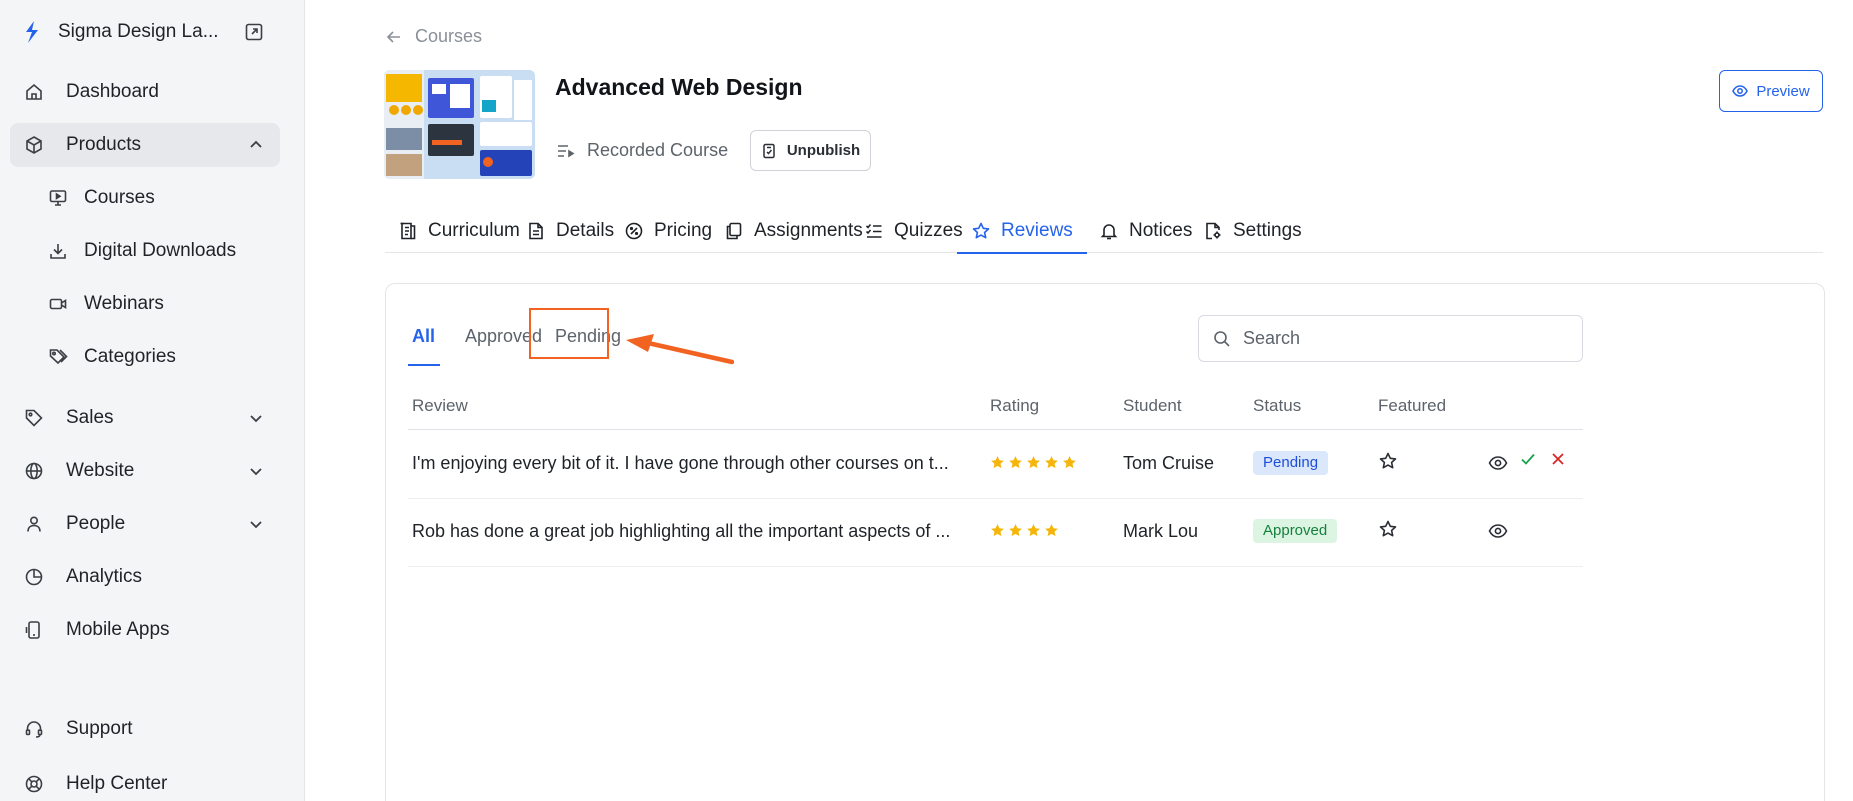 The height and width of the screenshot is (801, 1853). What do you see at coordinates (1037, 230) in the screenshot?
I see `tab-label: Reviews` at bounding box center [1037, 230].